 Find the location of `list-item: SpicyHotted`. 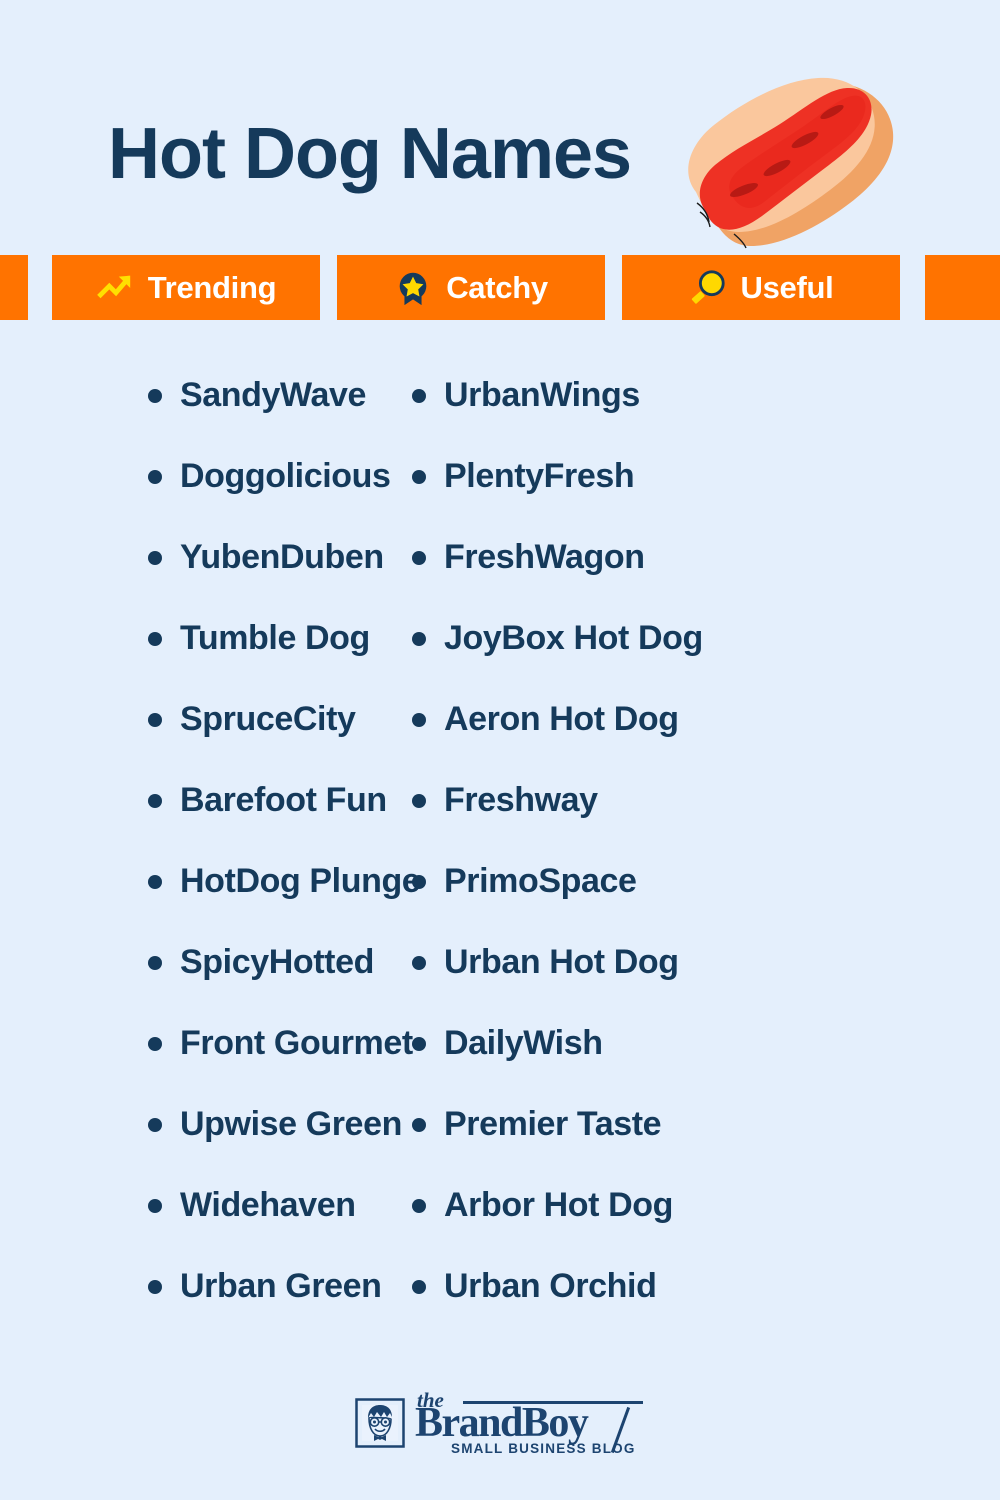

list-item: SpicyHotted is located at coordinates (274, 979).